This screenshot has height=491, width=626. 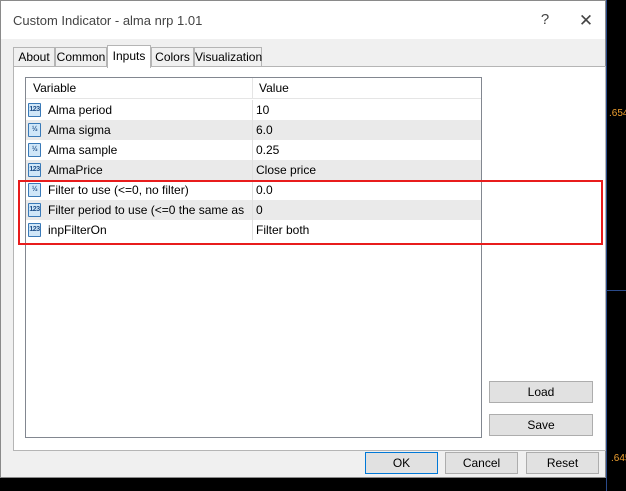 I want to click on tab-about: About, so click(x=34, y=56).